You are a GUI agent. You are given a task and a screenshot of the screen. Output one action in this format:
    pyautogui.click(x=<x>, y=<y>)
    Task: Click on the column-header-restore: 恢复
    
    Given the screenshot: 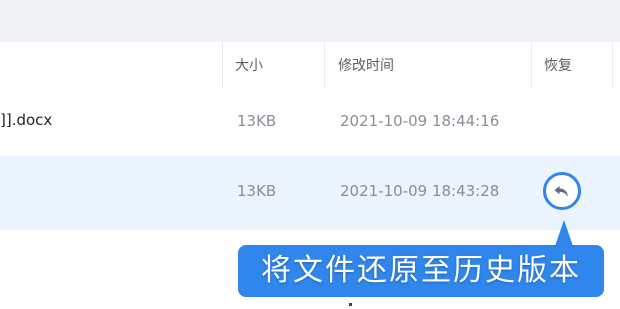 What is the action you would take?
    pyautogui.click(x=558, y=66)
    